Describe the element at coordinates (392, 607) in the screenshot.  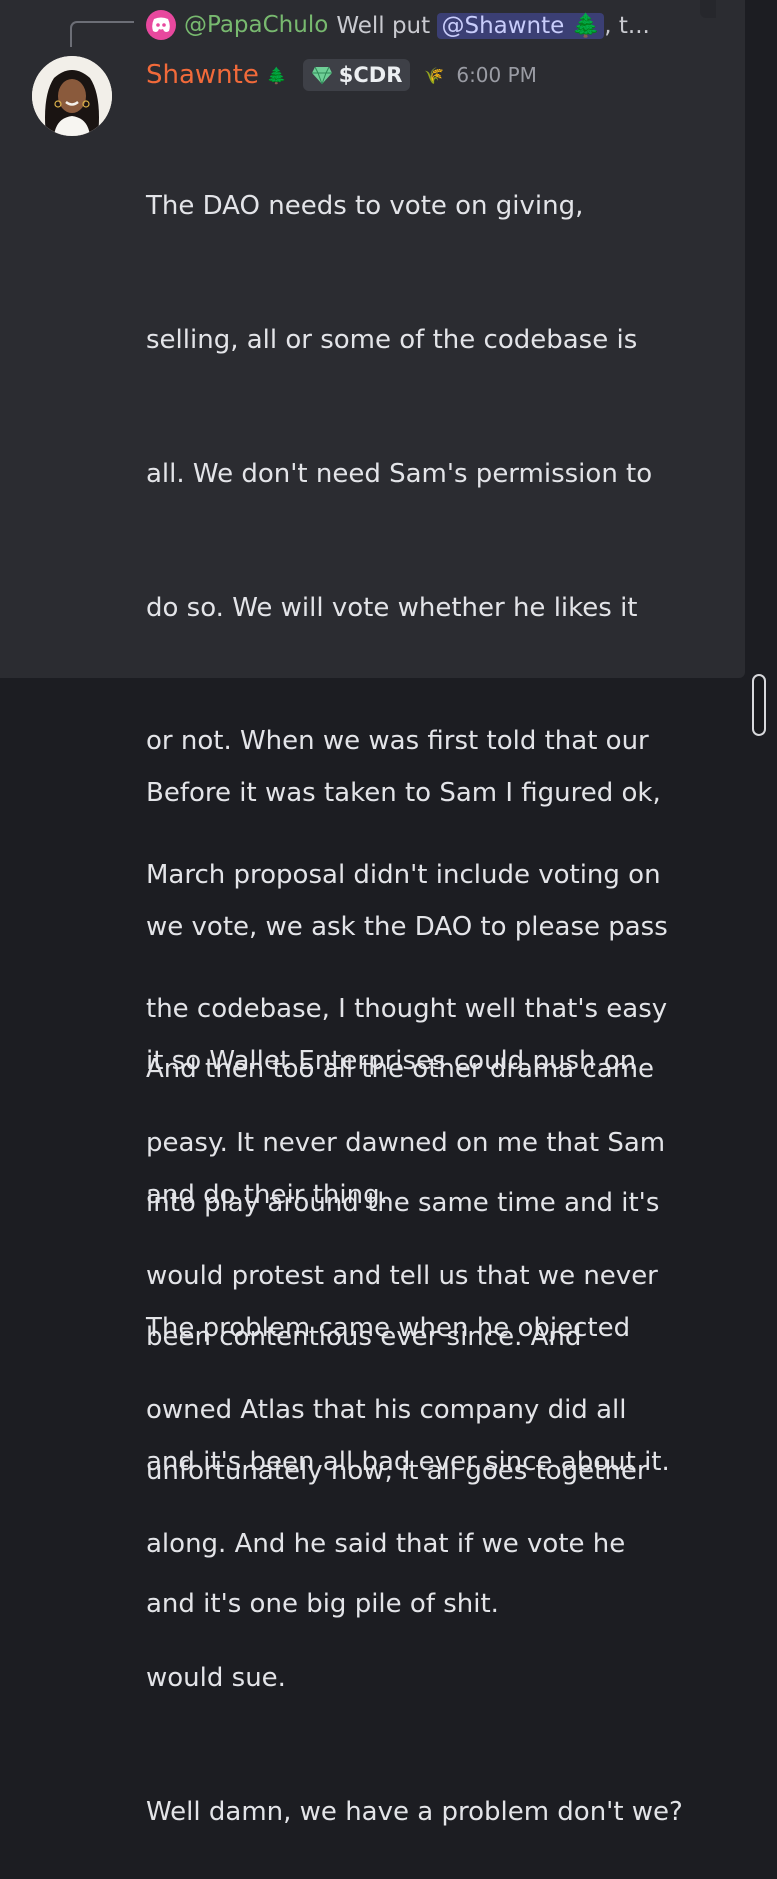
I see `message-line: do so. We will vote whether he likes it` at that location.